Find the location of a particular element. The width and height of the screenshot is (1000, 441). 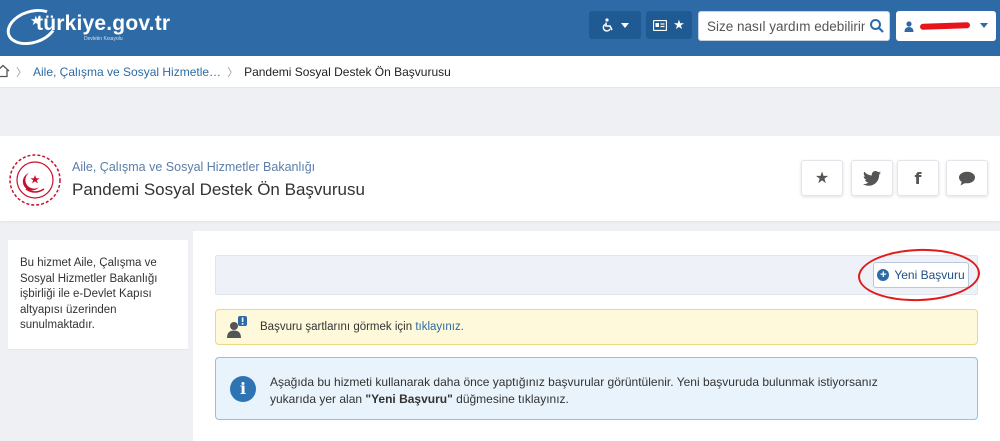

share-twitter-button is located at coordinates (872, 178).